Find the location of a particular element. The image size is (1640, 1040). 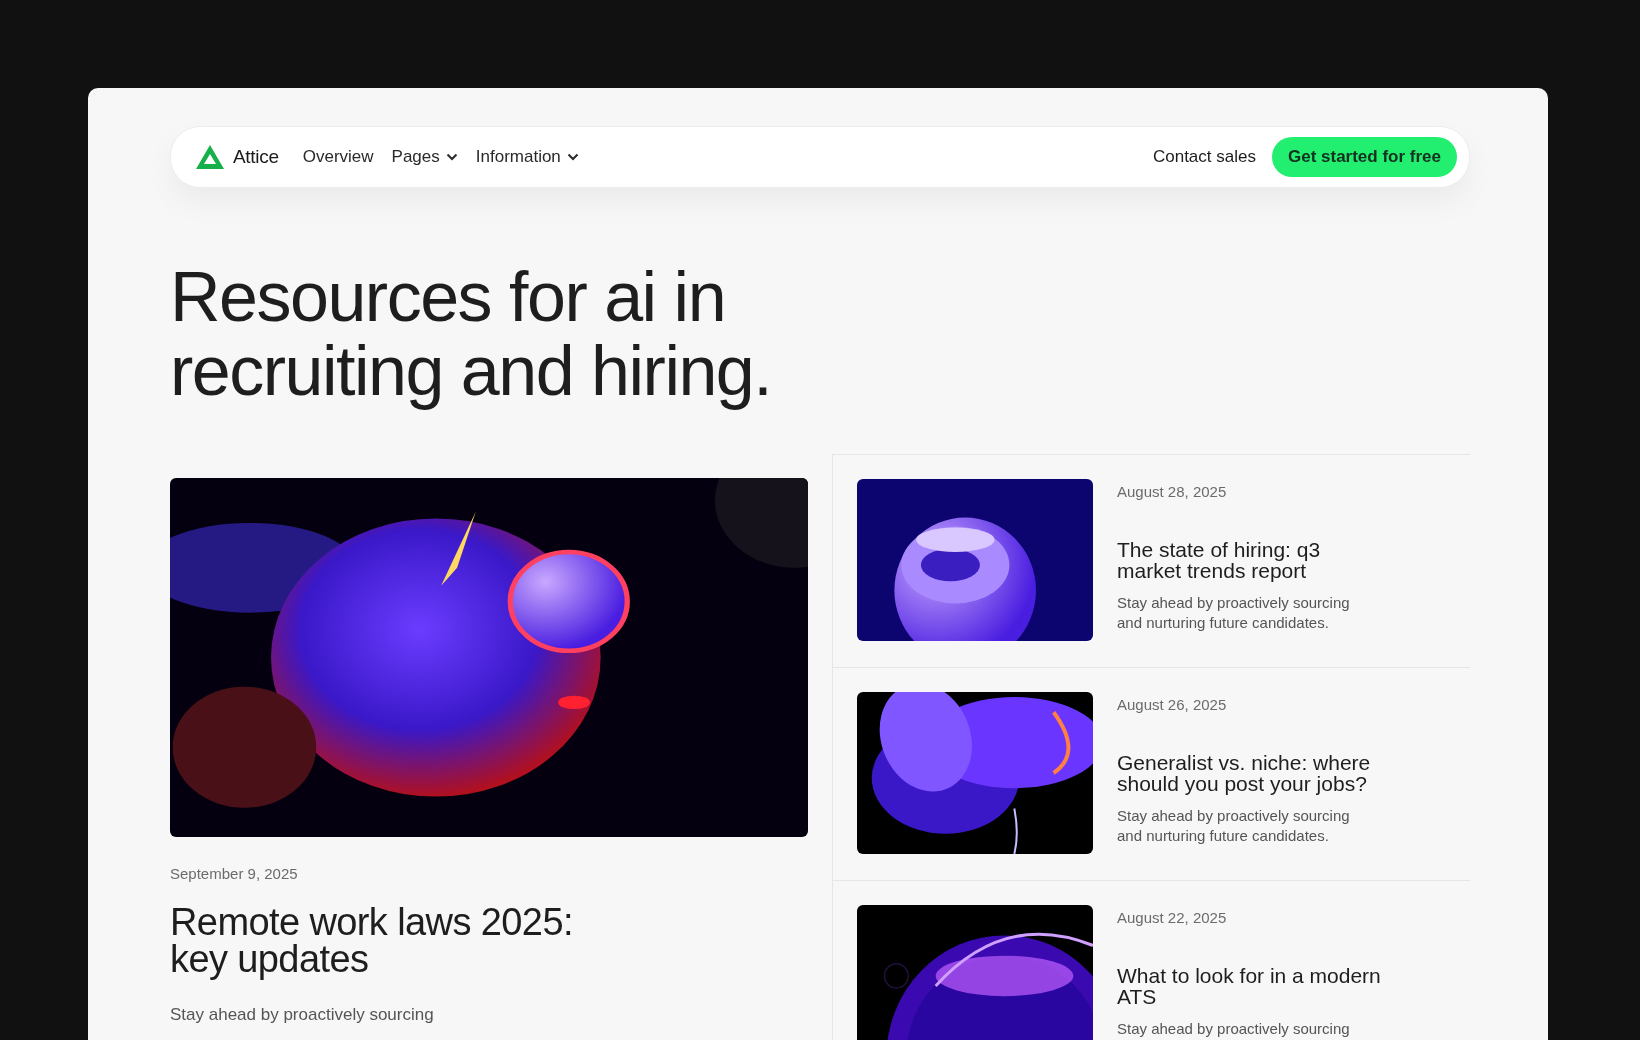

article-date: August 26, 2025 is located at coordinates (1172, 704).